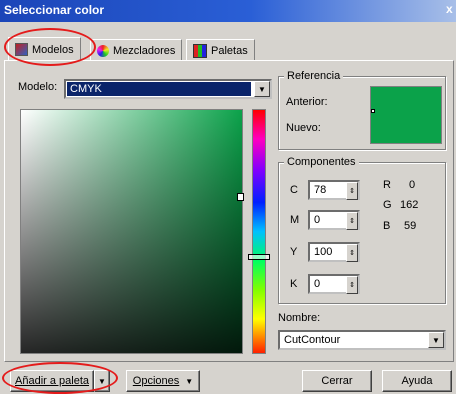 Image resolution: width=456 pixels, height=394 pixels. Describe the element at coordinates (259, 257) in the screenshot. I see `hue-slider-handle` at that location.